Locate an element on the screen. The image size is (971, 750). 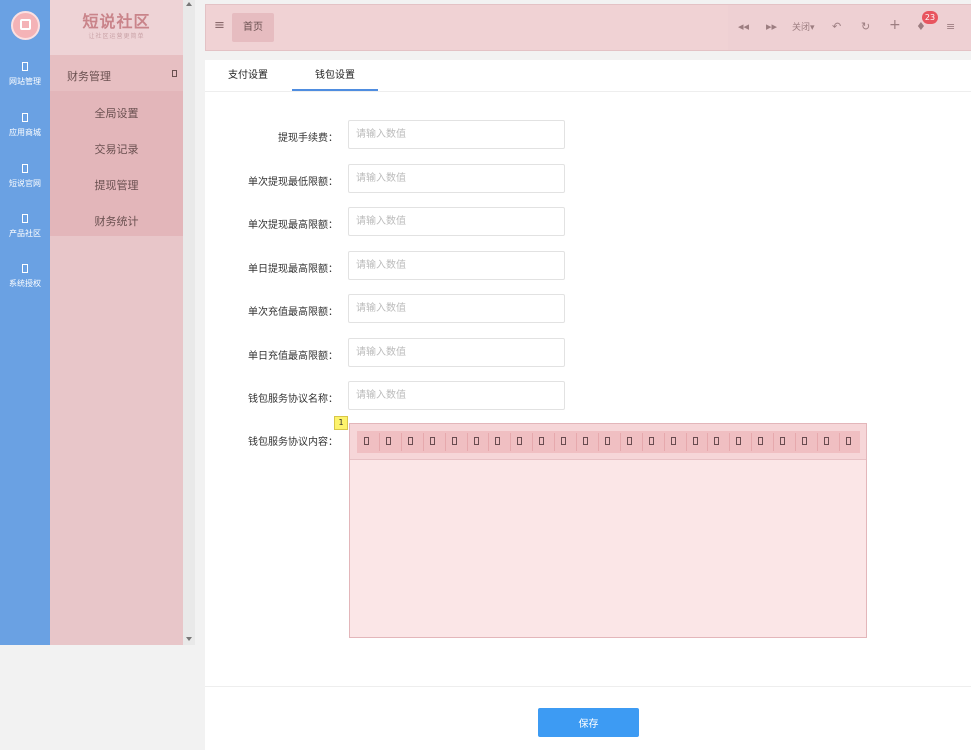
tab-wallet-settings: 钱包设置 is located at coordinates (335, 75).